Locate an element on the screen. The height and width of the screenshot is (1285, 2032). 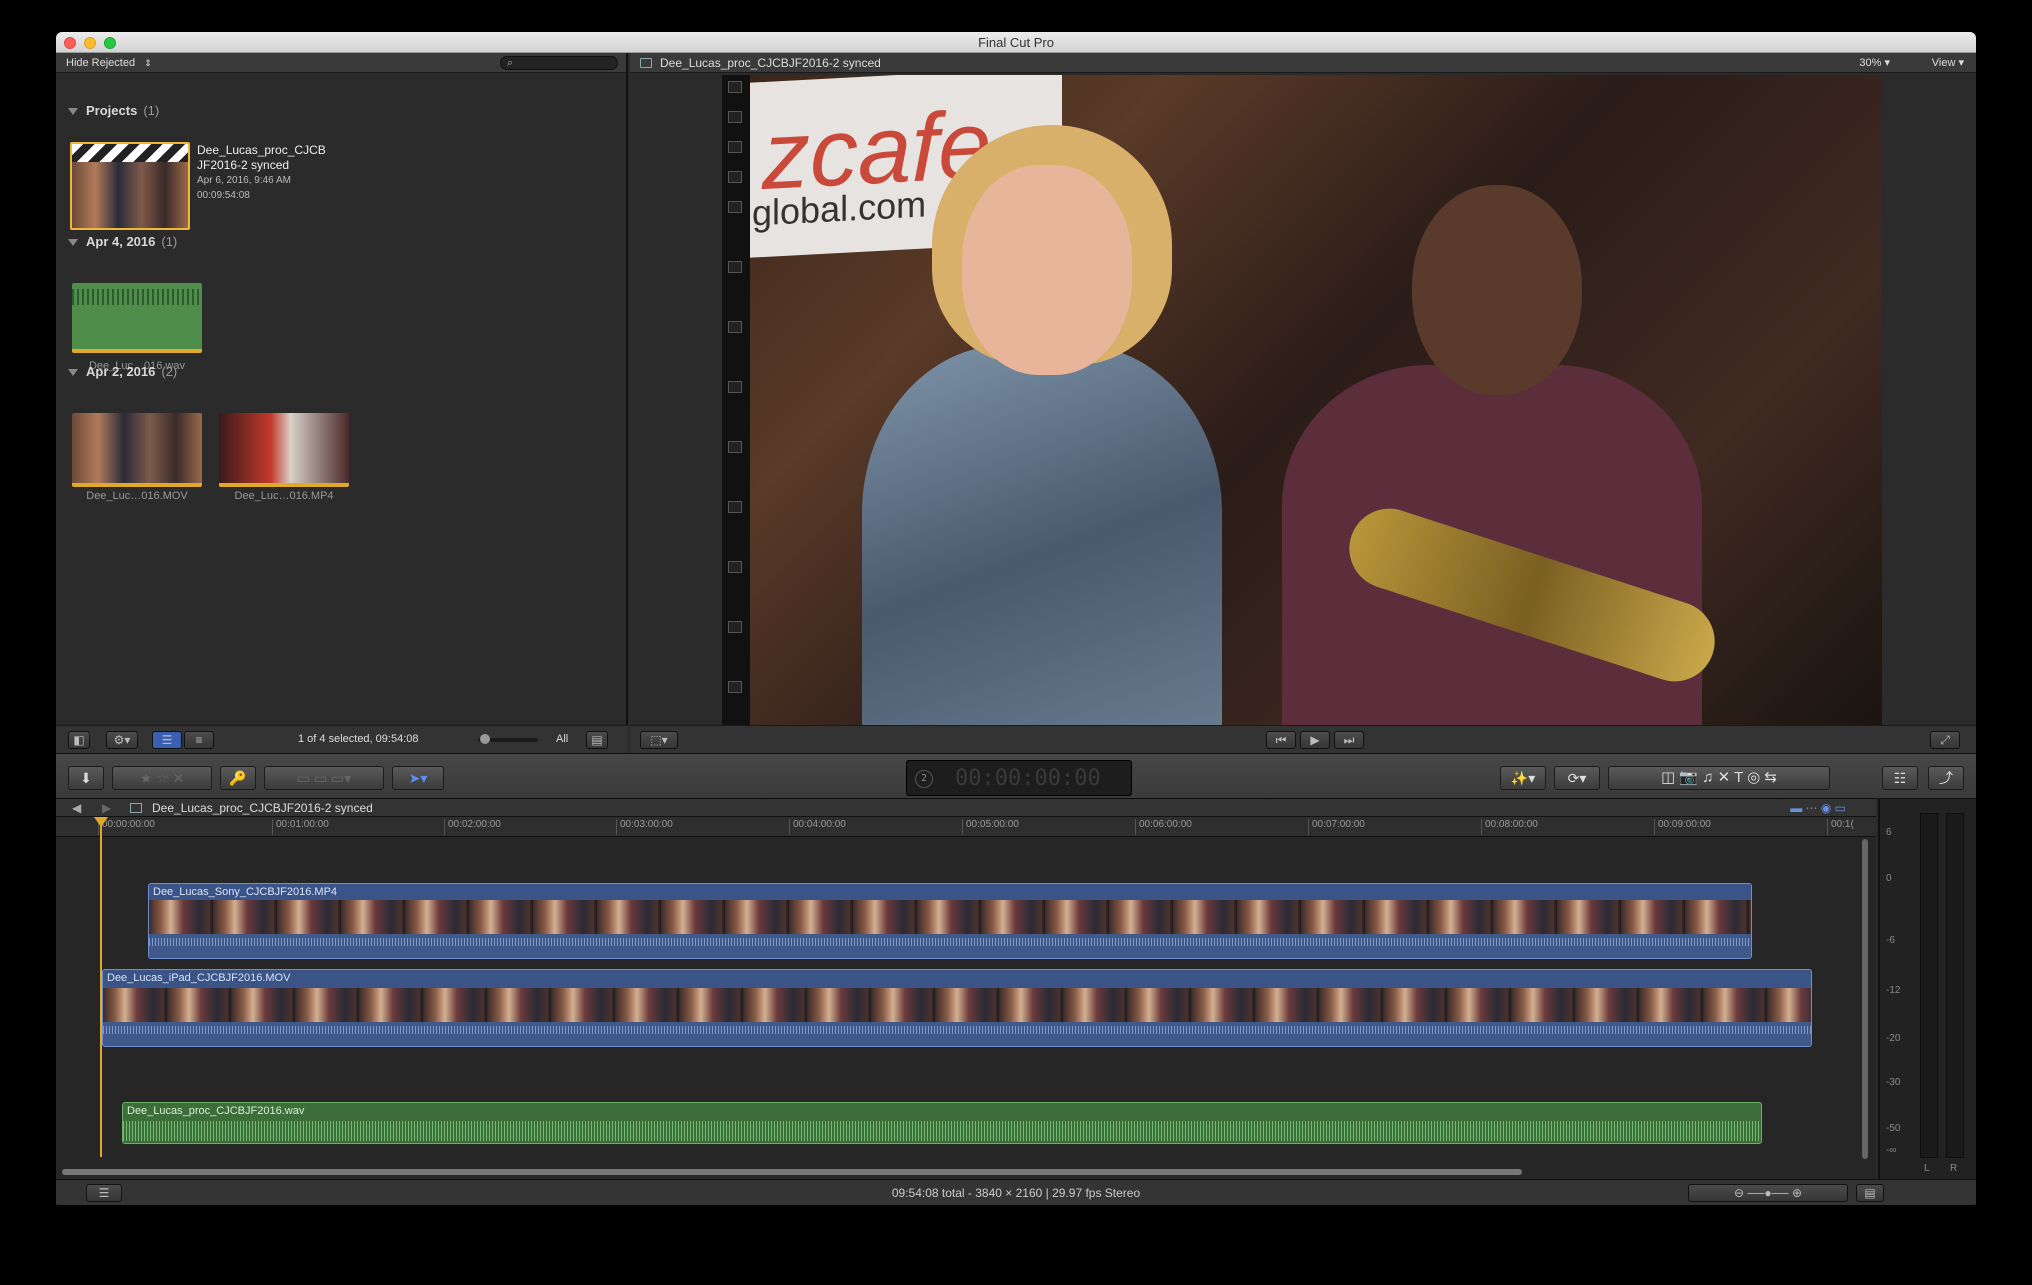
section-apr-4: Apr 4, 2016 (1) is located at coordinates (122, 241).